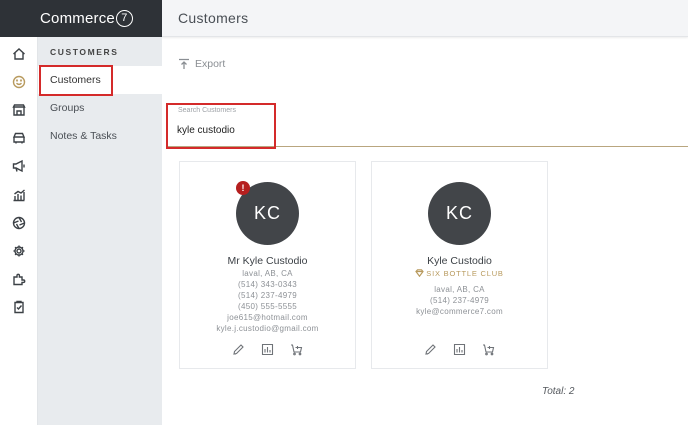  Describe the element at coordinates (459, 213) in the screenshot. I see `avatar: KC` at that location.